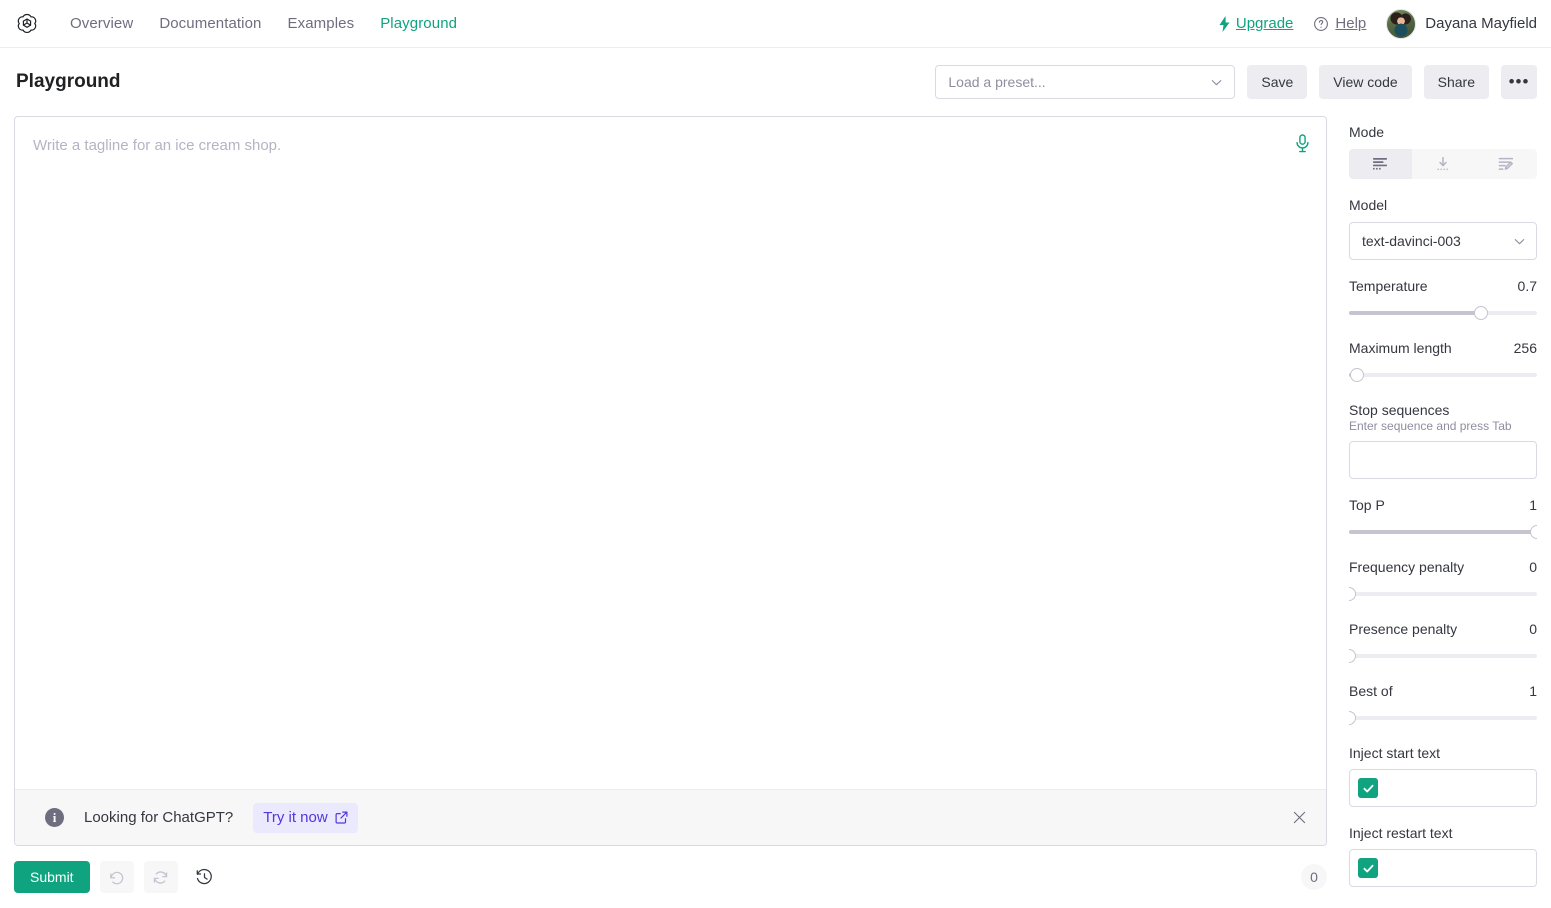  What do you see at coordinates (159, 817) in the screenshot?
I see `banner-text: Looking for ChatGPT?` at bounding box center [159, 817].